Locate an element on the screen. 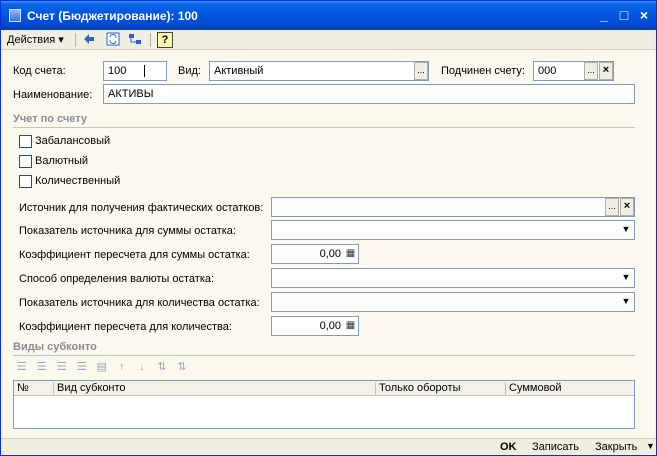 This screenshot has height=456, width=657. actions-menu: Действия ▾ is located at coordinates (35, 39).